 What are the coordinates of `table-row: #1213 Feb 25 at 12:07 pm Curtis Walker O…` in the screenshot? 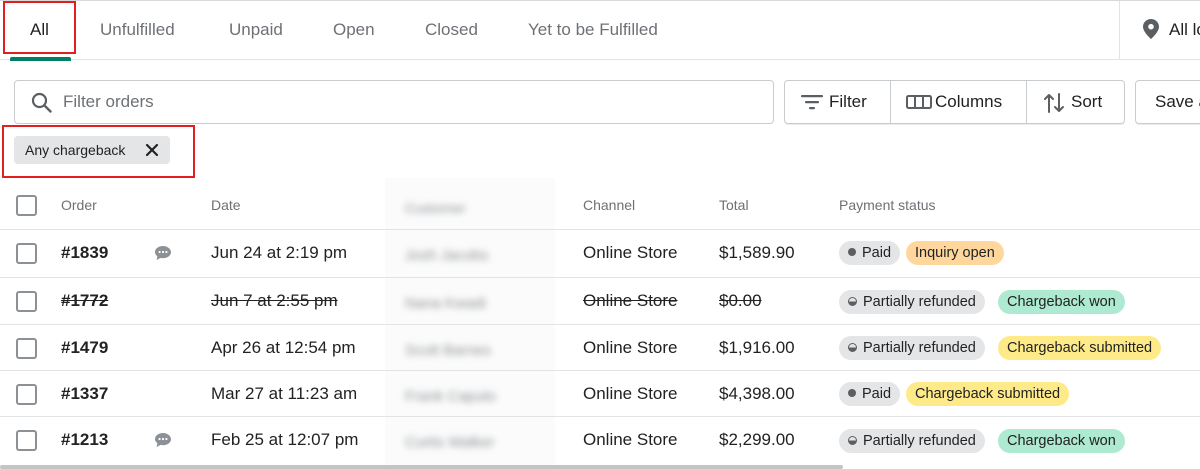 It's located at (600, 439).